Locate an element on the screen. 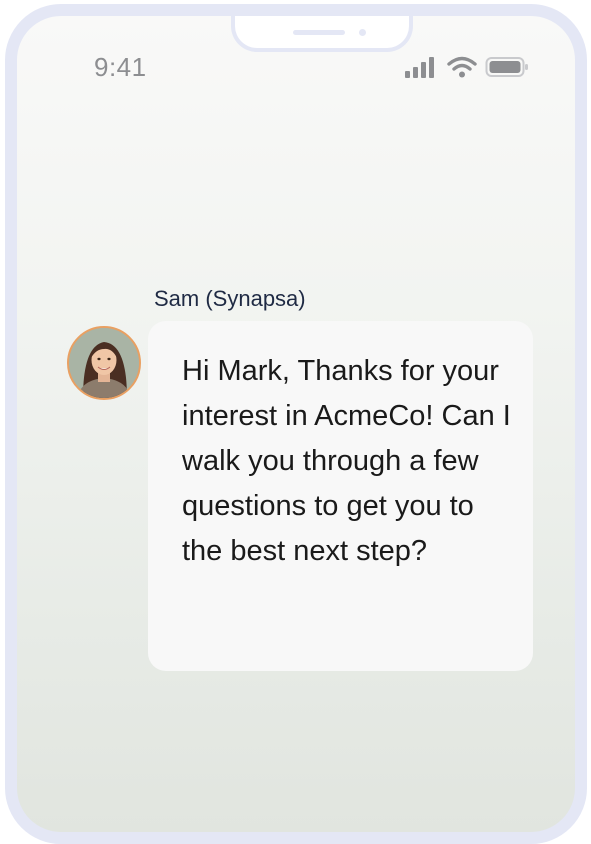  status-icons is located at coordinates (467, 67).